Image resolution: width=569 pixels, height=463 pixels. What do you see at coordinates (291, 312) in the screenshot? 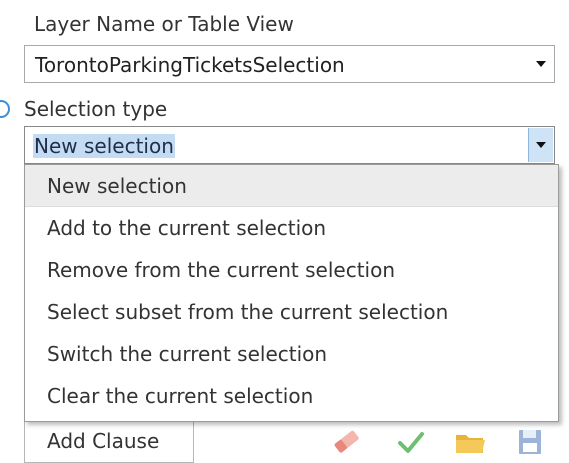
I see `option-select-subset: Select subset from the current selection` at bounding box center [291, 312].